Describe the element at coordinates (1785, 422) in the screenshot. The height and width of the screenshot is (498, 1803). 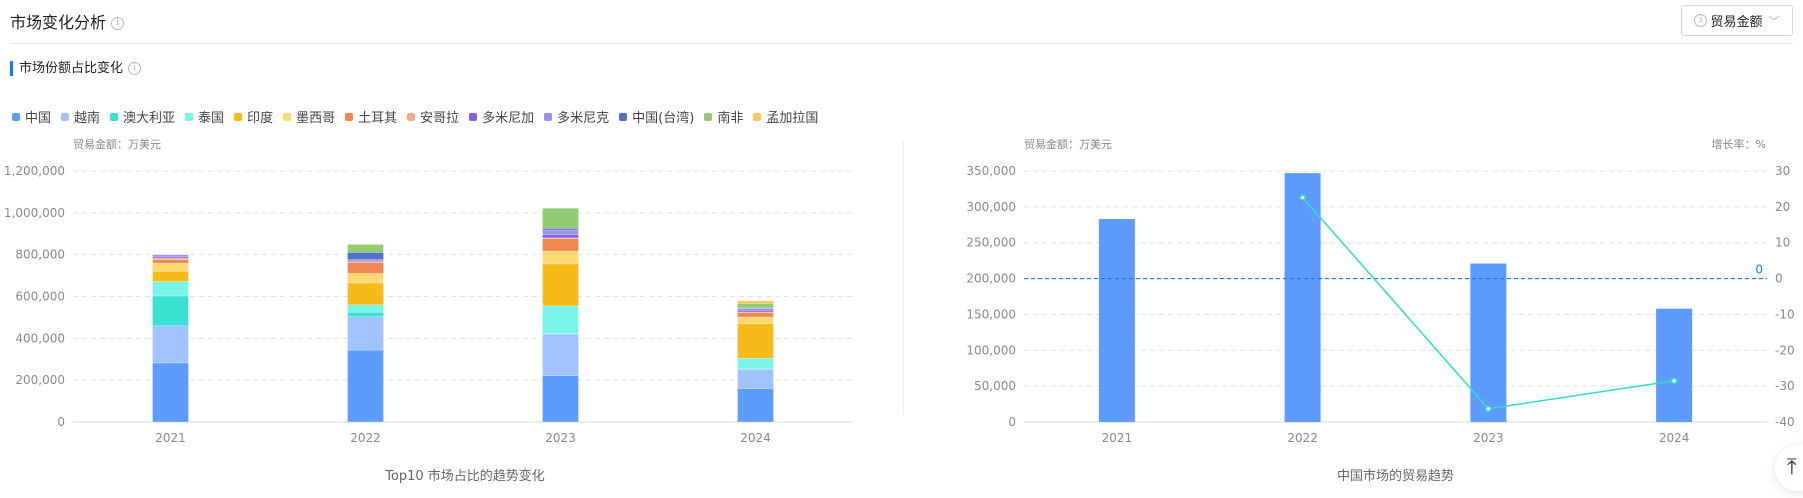
I see `y2-tick-label: -40` at that location.